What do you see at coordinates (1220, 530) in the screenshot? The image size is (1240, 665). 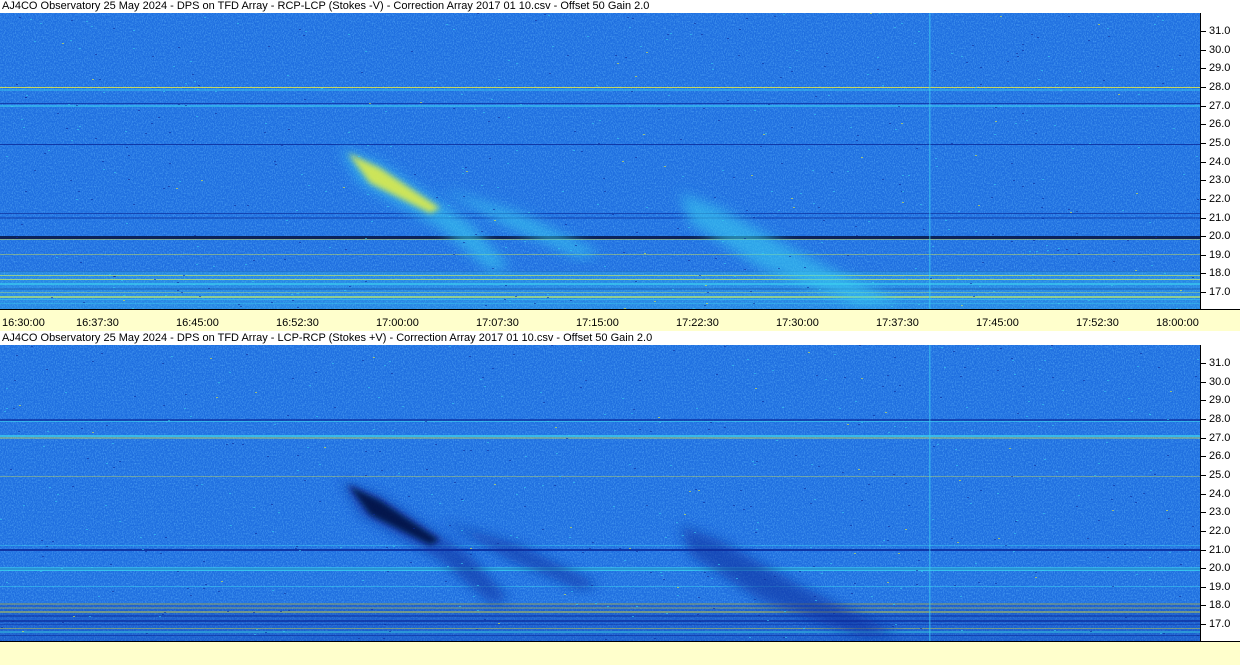 I see `freq-tick-label: 22.0` at bounding box center [1220, 530].